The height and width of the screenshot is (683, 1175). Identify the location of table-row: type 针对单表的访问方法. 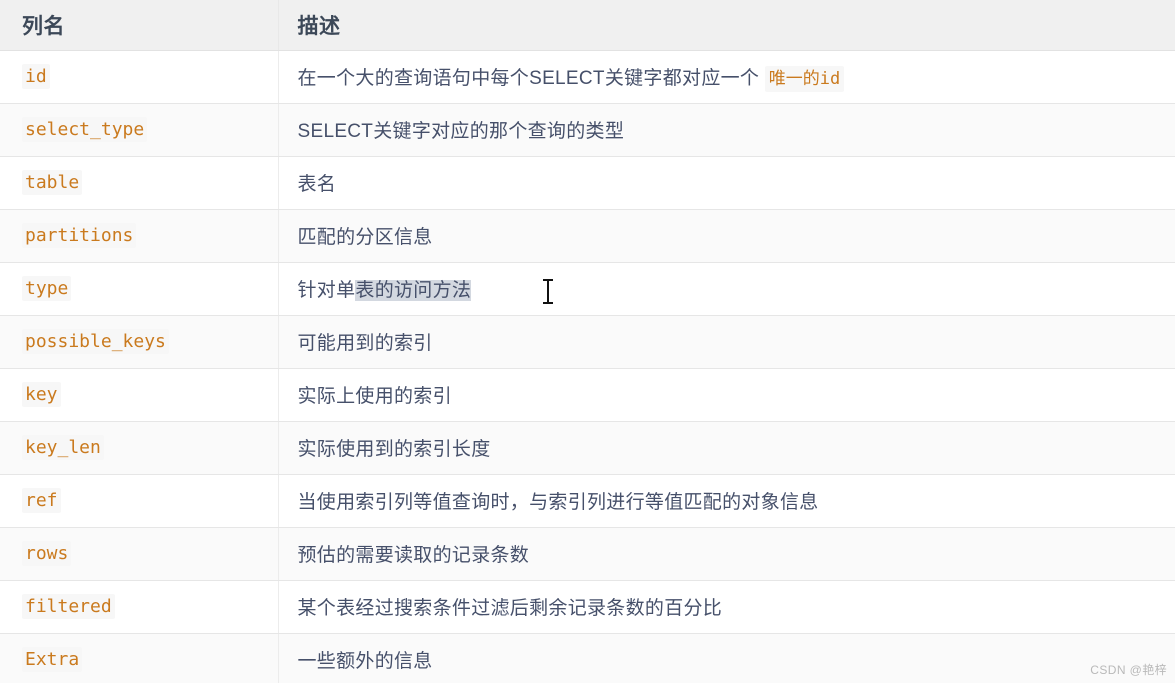
(587, 289).